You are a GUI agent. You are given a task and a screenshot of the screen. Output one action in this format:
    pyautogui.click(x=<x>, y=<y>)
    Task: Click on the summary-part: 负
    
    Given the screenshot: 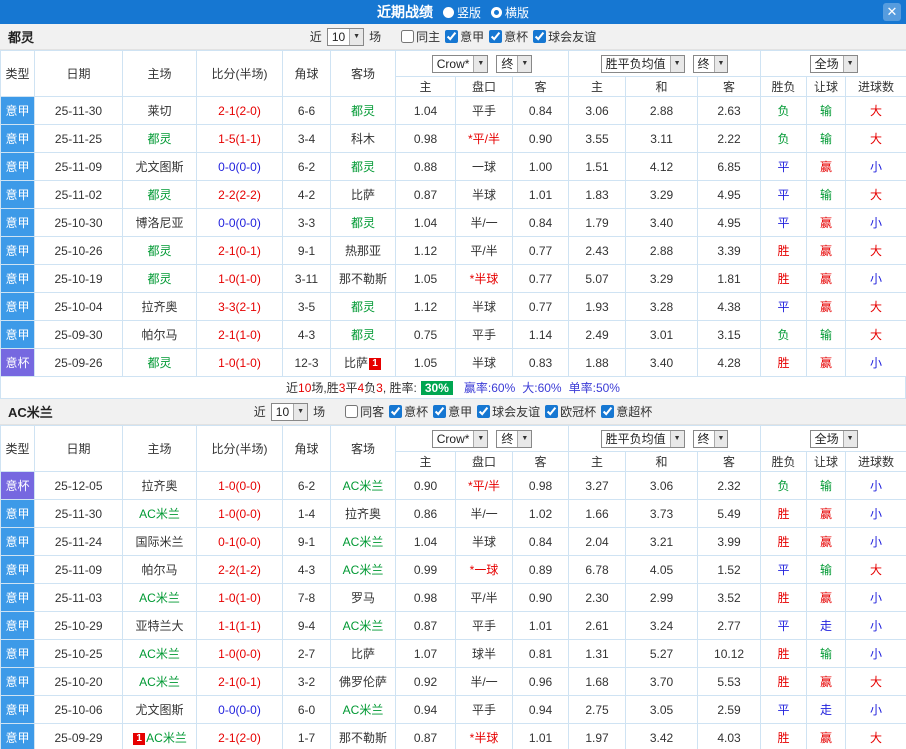 What is the action you would take?
    pyautogui.click(x=370, y=388)
    